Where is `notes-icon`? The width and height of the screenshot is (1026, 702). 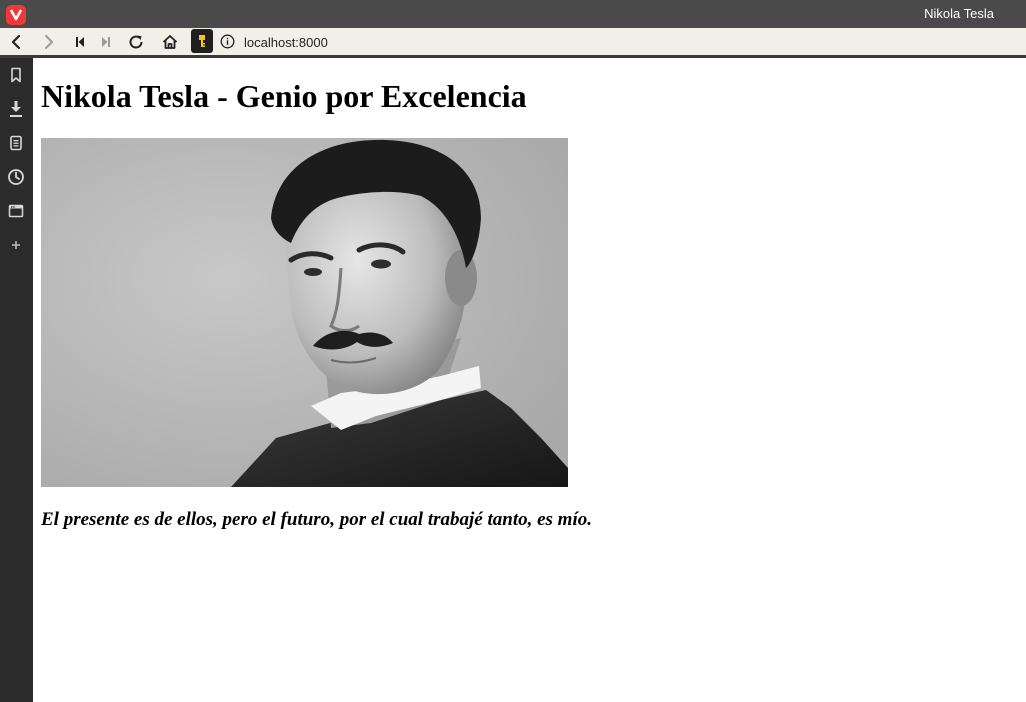
notes-icon is located at coordinates (16, 143).